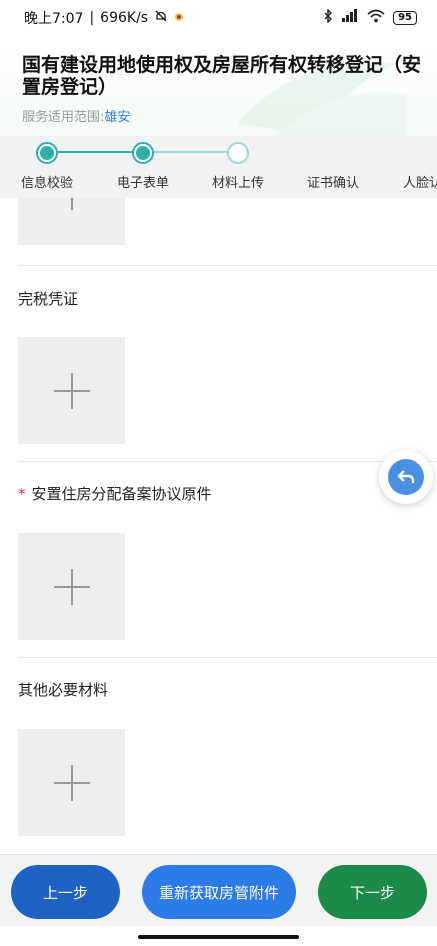 This screenshot has height=946, width=437. I want to click on return-arrow-icon, so click(406, 477).